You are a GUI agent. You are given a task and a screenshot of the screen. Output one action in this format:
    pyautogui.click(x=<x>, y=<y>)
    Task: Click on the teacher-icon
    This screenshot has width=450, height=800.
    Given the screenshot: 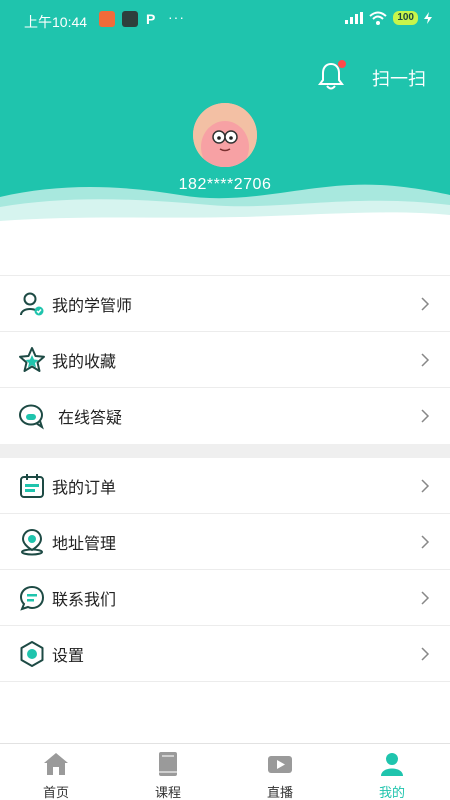 What is the action you would take?
    pyautogui.click(x=32, y=304)
    